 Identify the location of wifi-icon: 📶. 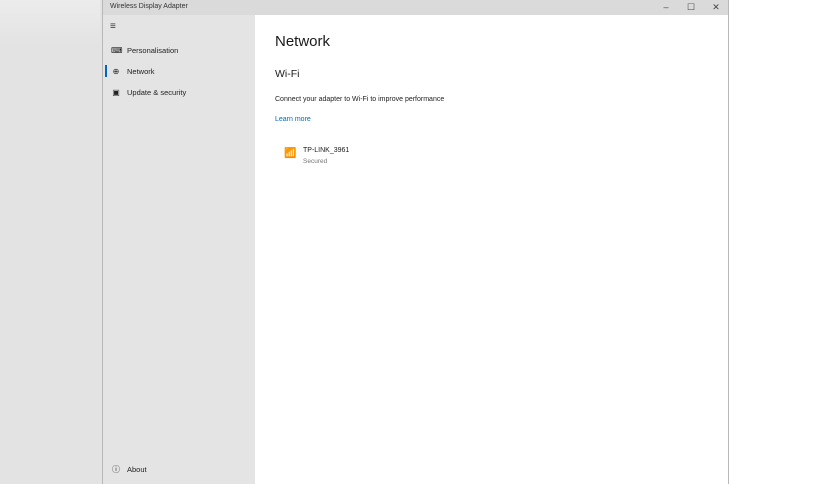
(290, 153).